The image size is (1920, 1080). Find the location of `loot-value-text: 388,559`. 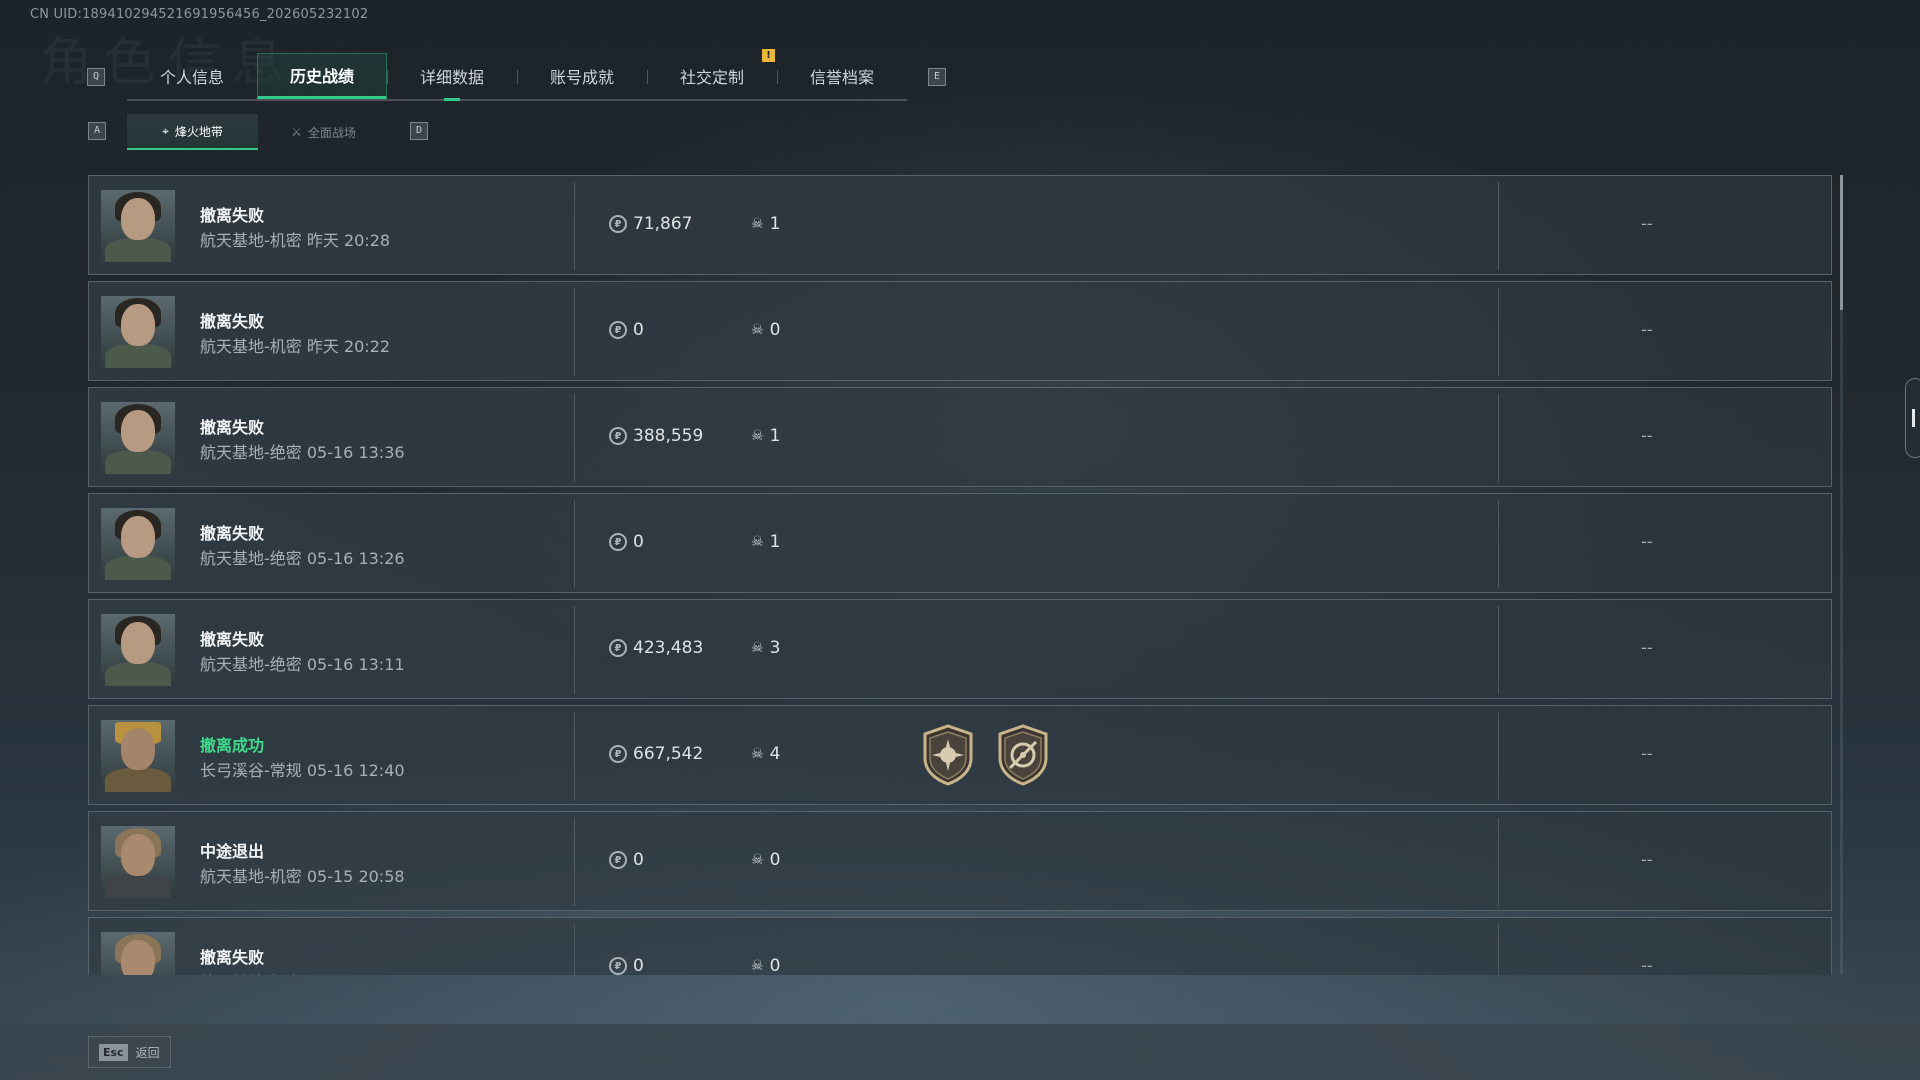

loot-value-text: 388,559 is located at coordinates (668, 436).